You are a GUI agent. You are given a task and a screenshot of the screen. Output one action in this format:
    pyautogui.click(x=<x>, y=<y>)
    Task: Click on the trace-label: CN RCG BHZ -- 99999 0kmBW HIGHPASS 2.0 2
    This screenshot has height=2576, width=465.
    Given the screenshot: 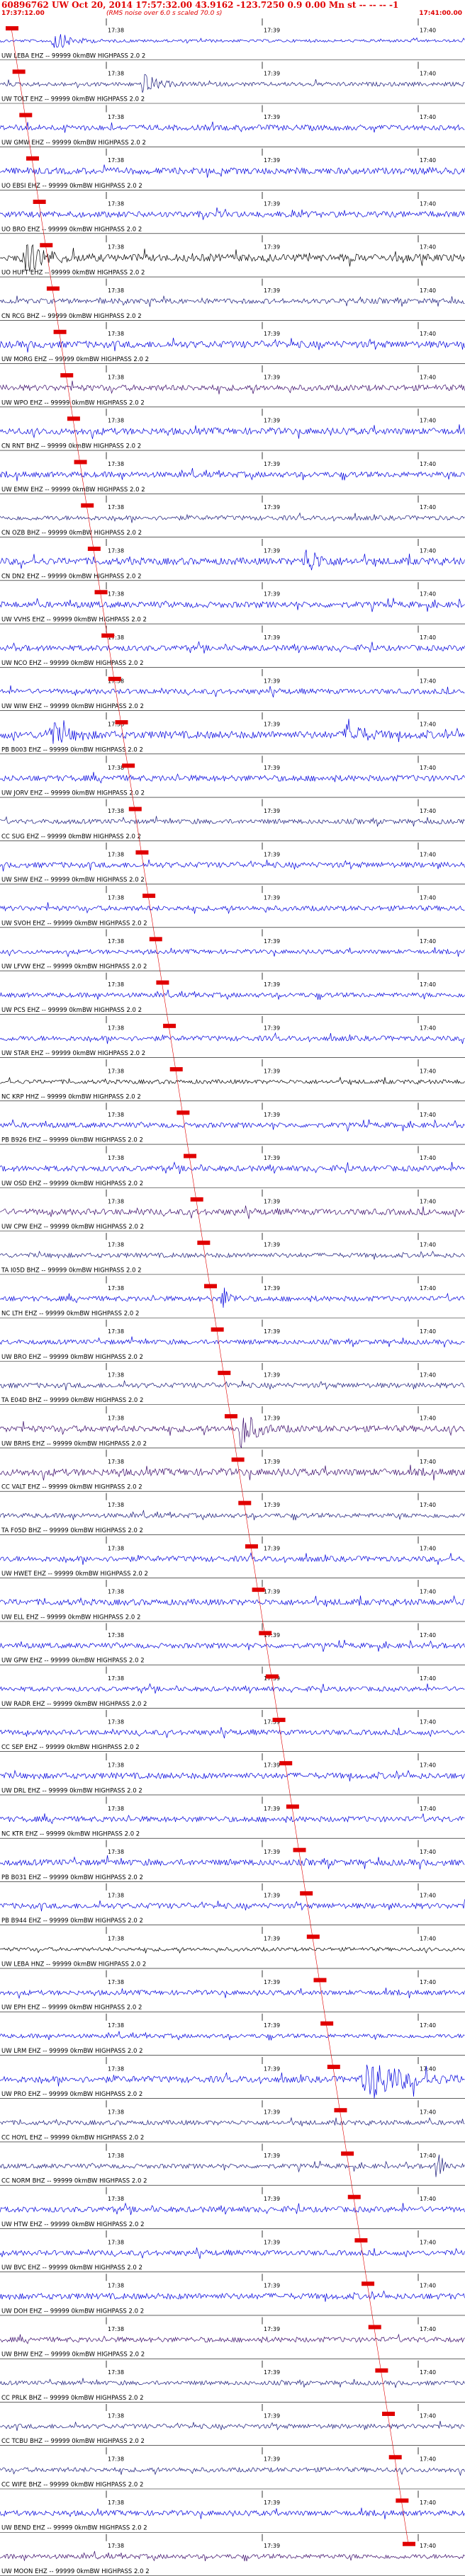 What is the action you would take?
    pyautogui.click(x=71, y=317)
    